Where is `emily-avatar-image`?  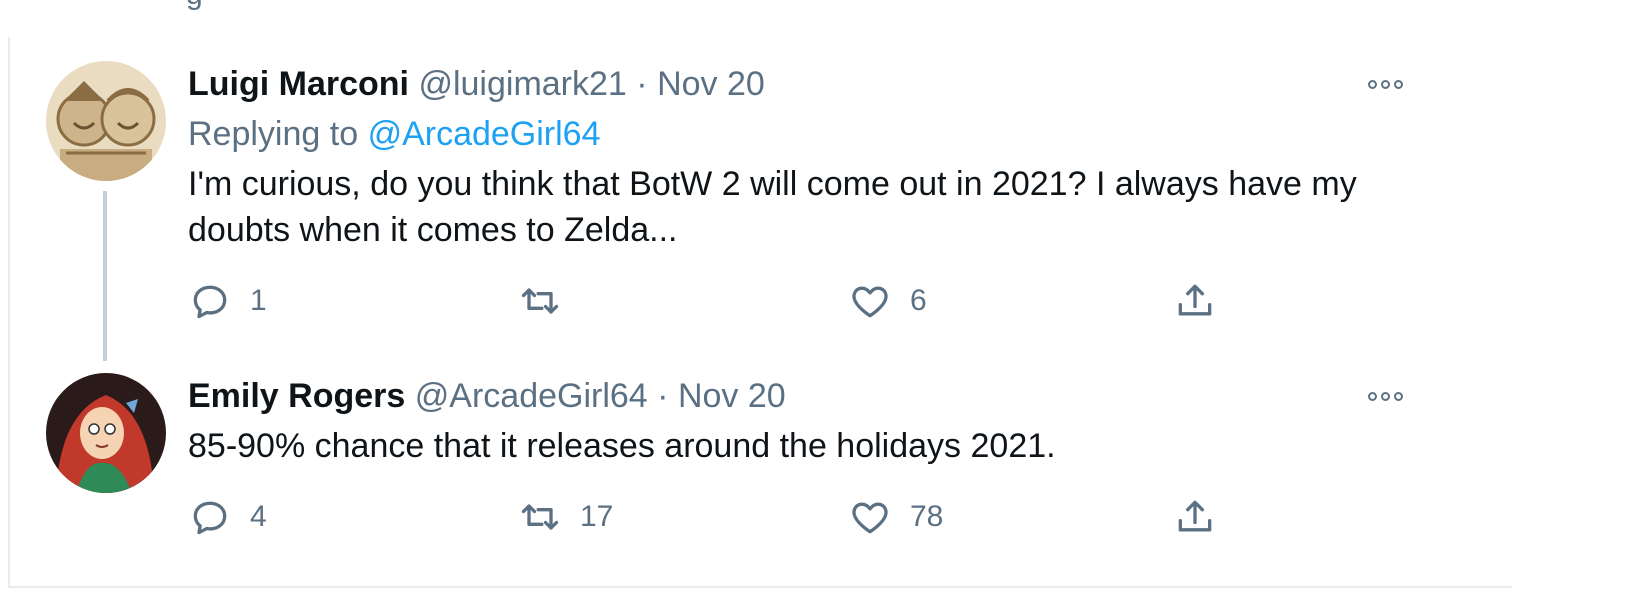
emily-avatar-image is located at coordinates (106, 433).